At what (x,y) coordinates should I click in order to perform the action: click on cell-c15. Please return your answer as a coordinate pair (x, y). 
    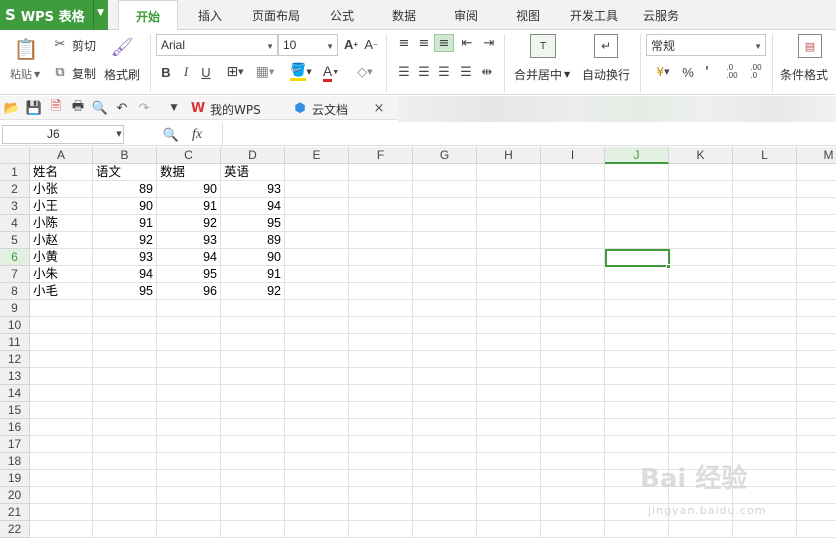
    Looking at the image, I should click on (189, 410).